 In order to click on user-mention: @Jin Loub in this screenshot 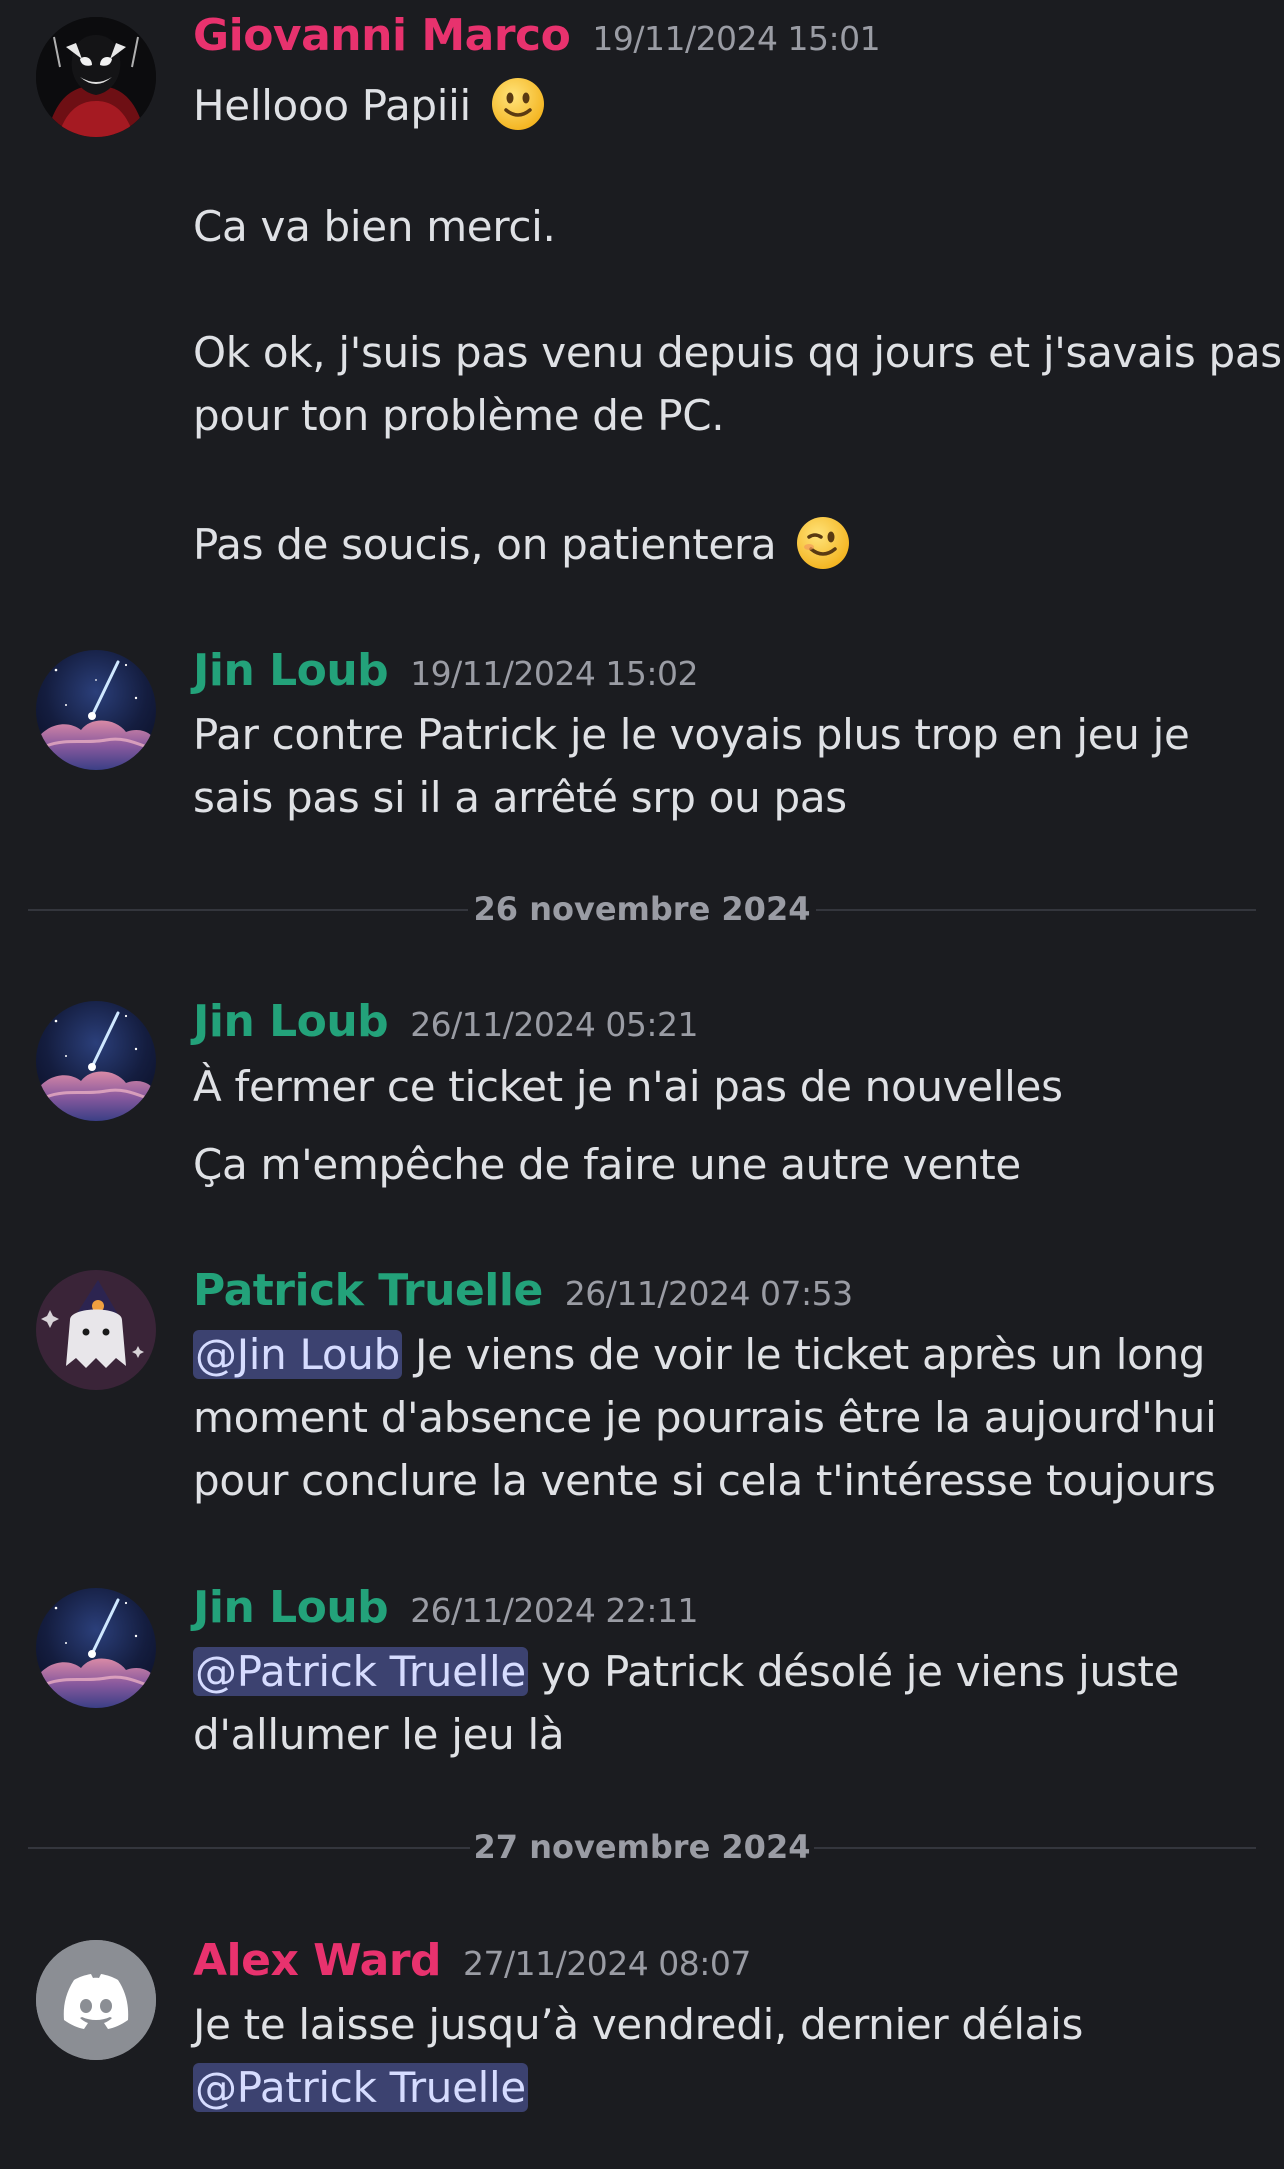, I will do `click(297, 1354)`.